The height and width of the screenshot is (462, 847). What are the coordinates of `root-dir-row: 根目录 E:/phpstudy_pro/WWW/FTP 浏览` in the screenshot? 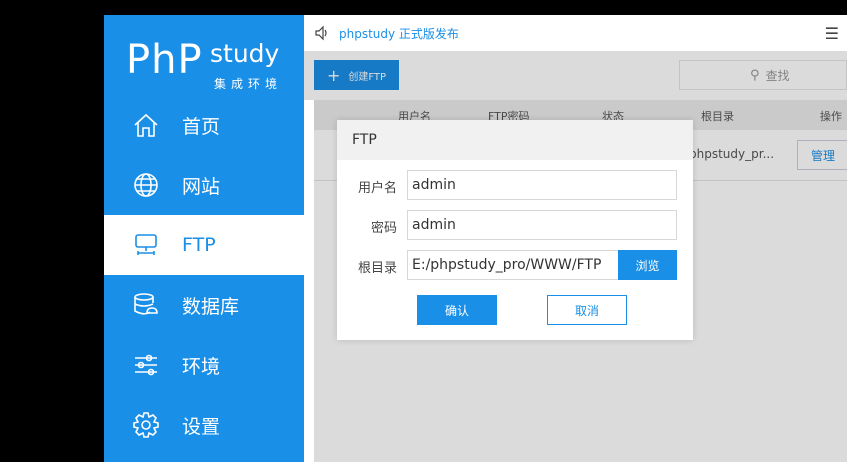 It's located at (515, 265).